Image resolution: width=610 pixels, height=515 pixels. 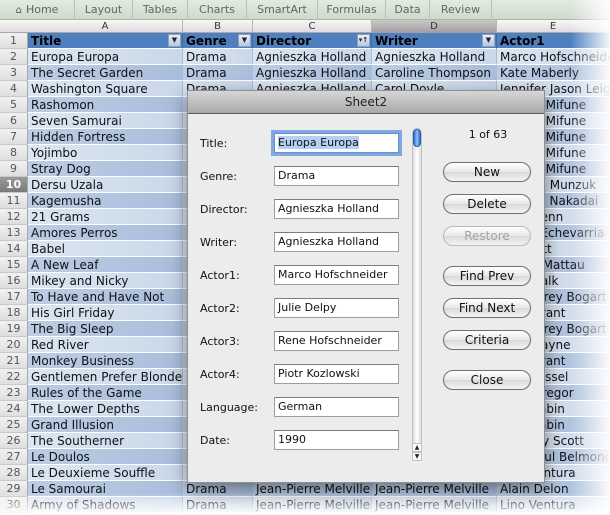 What do you see at coordinates (105, 489) in the screenshot?
I see `cell-title: Le Samourai` at bounding box center [105, 489].